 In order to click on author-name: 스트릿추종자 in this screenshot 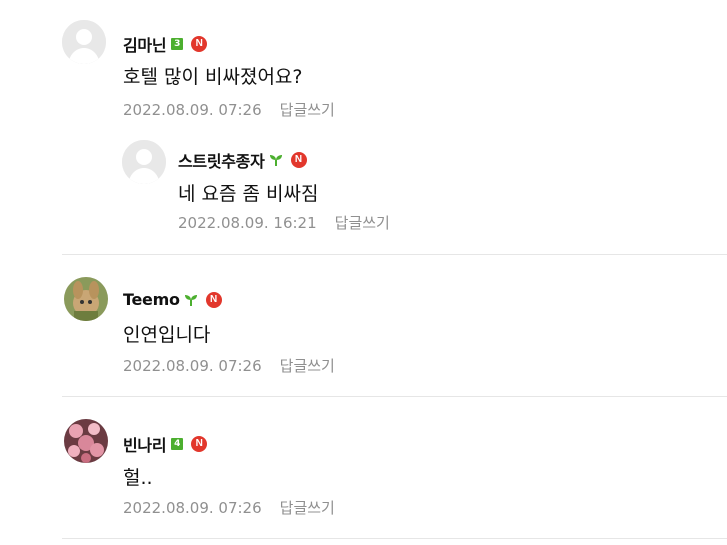, I will do `click(221, 160)`.